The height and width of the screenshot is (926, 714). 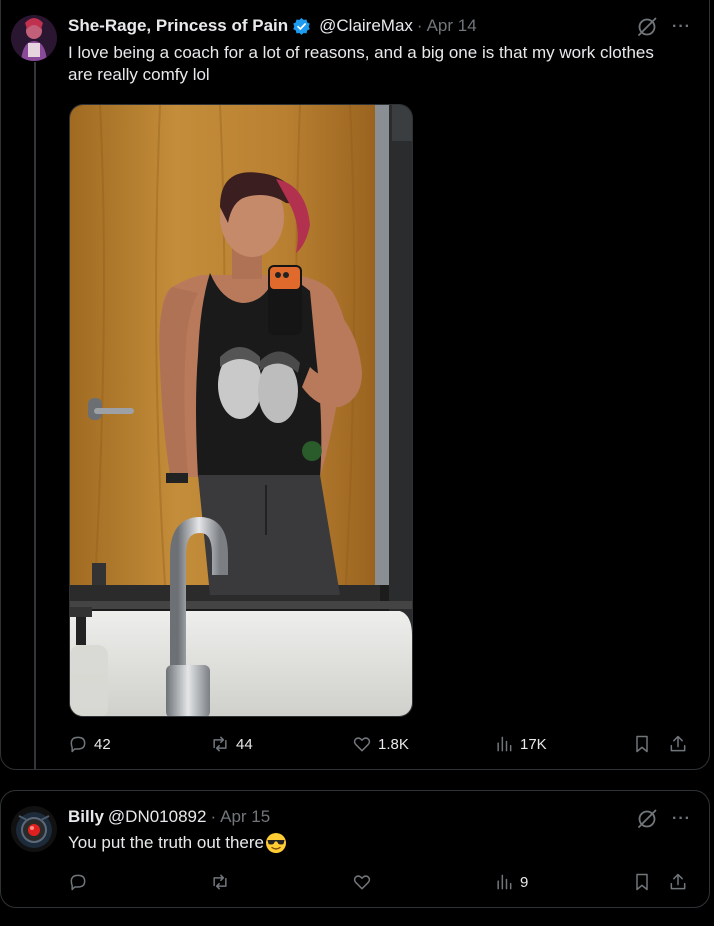 What do you see at coordinates (533, 744) in the screenshot?
I see `view-count: 17K` at bounding box center [533, 744].